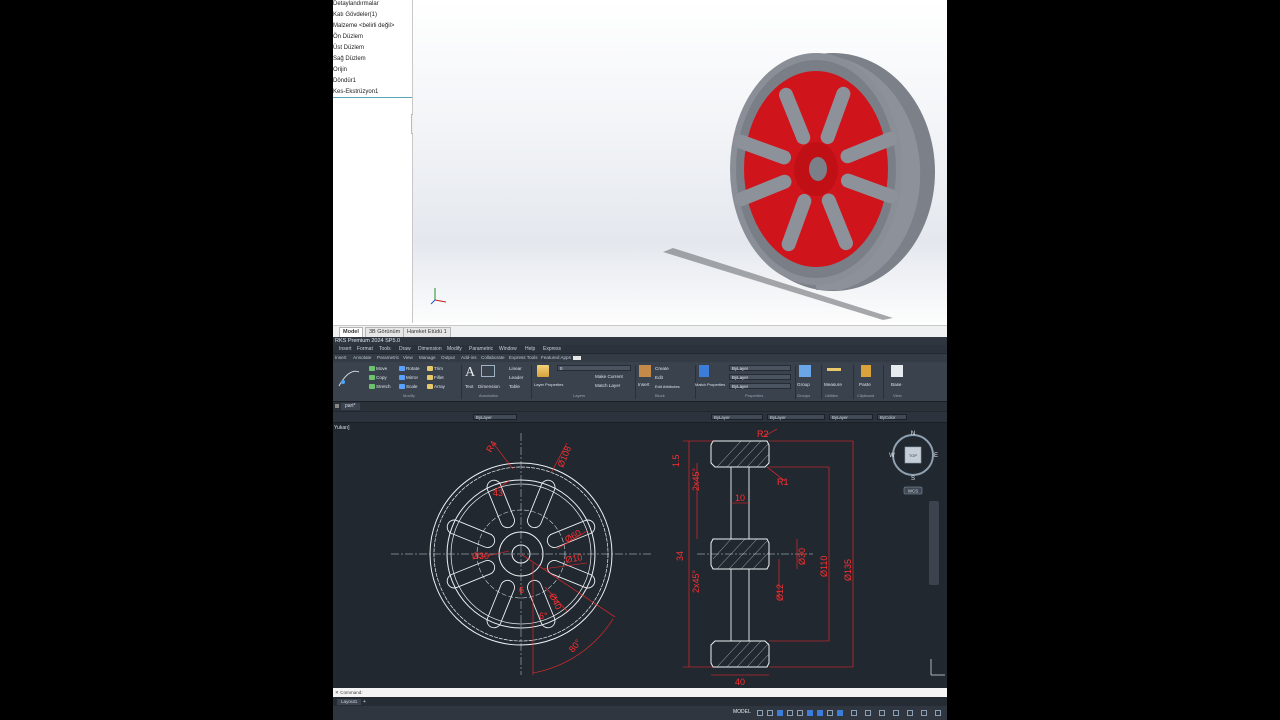 Image resolution: width=1280 pixels, height=720 pixels. What do you see at coordinates (430, 386) in the screenshot?
I see `array-icon` at bounding box center [430, 386].